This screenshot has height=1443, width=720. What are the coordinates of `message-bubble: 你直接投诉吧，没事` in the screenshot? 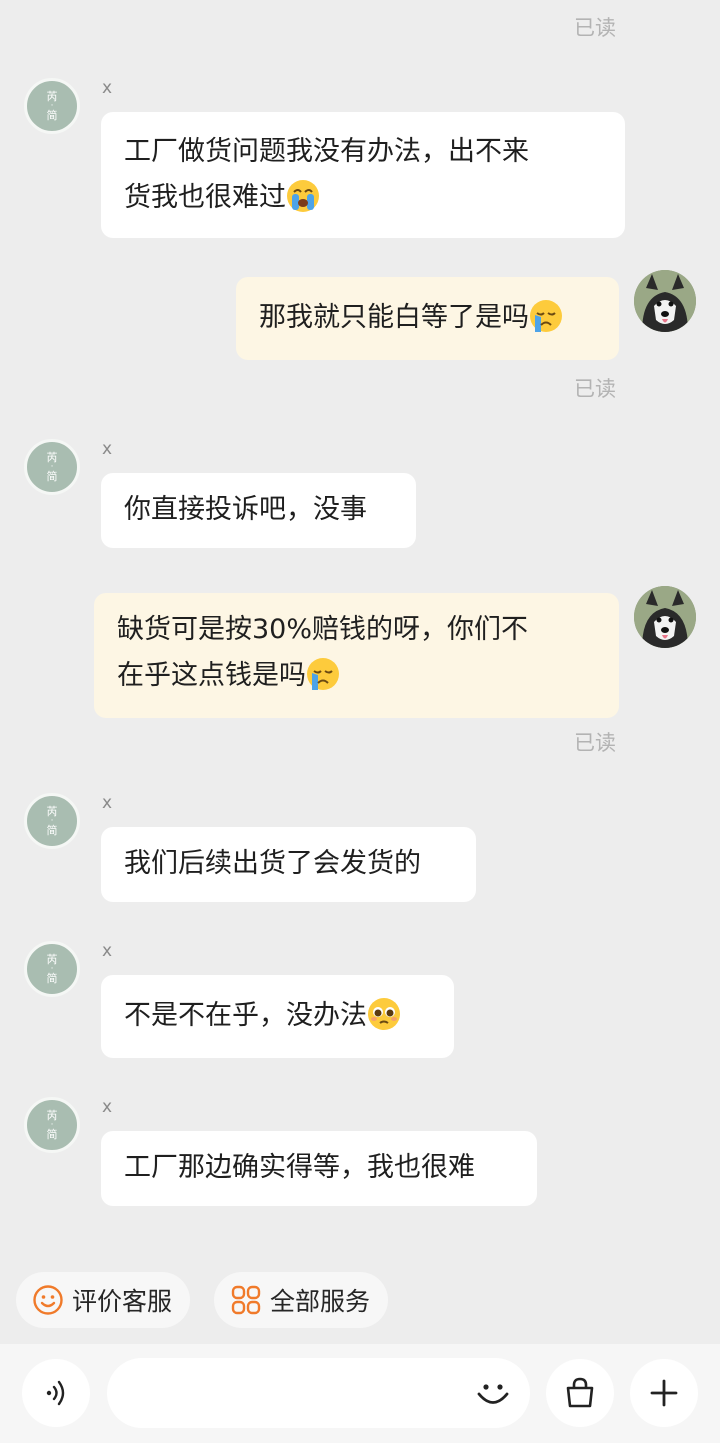 It's located at (258, 510).